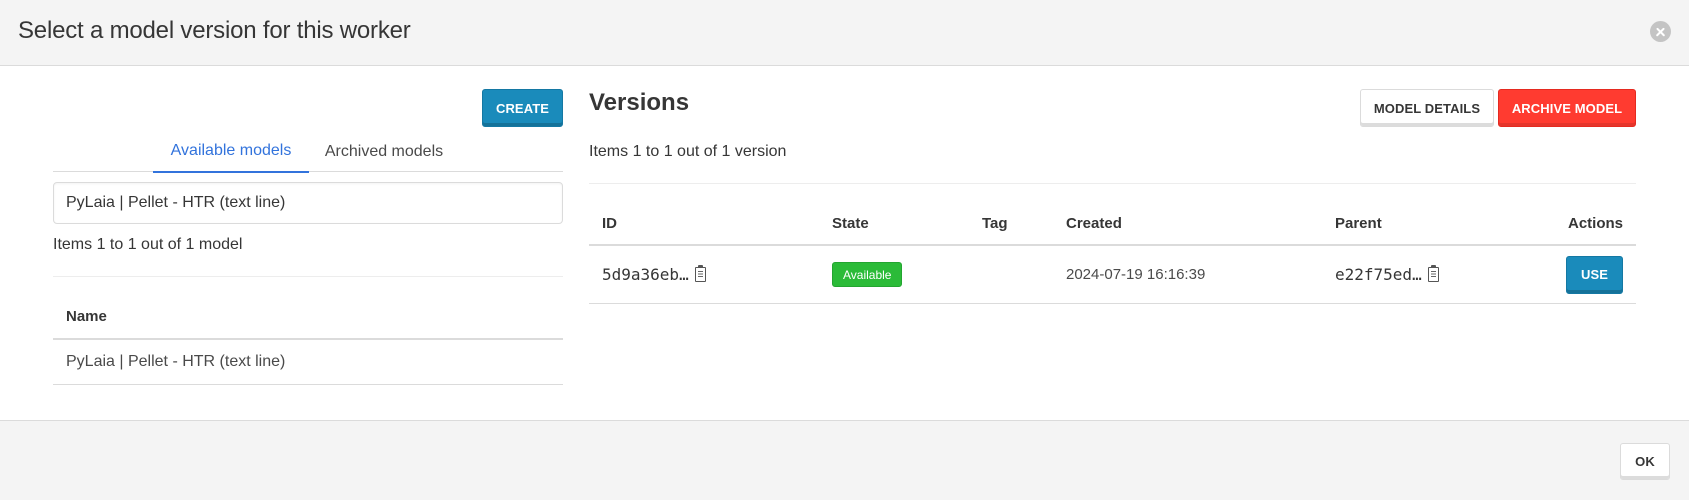 The height and width of the screenshot is (500, 1689). Describe the element at coordinates (1427, 108) in the screenshot. I see `model-details-button: MODEL DETAILS` at that location.